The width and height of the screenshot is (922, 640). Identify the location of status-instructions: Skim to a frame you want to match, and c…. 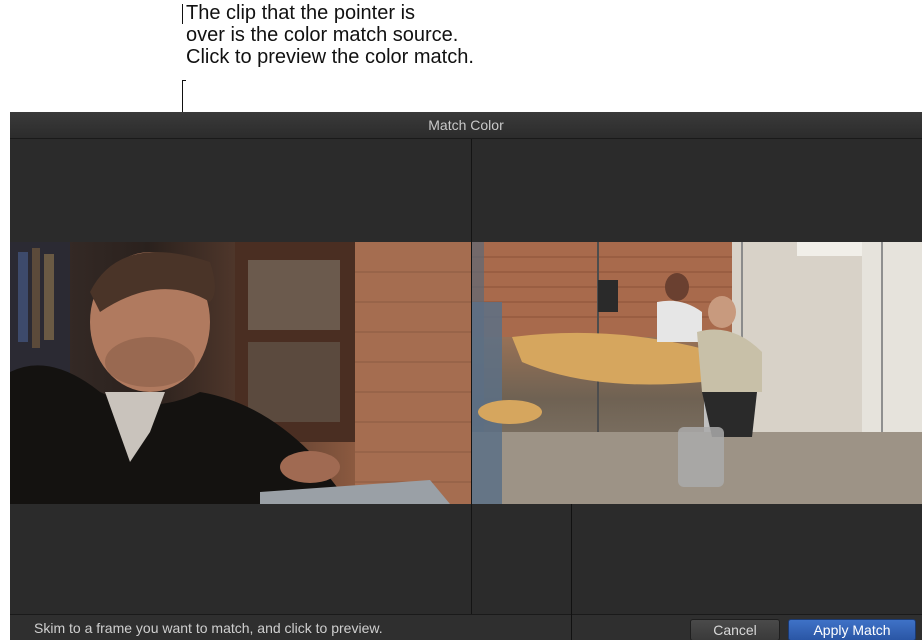
(208, 628).